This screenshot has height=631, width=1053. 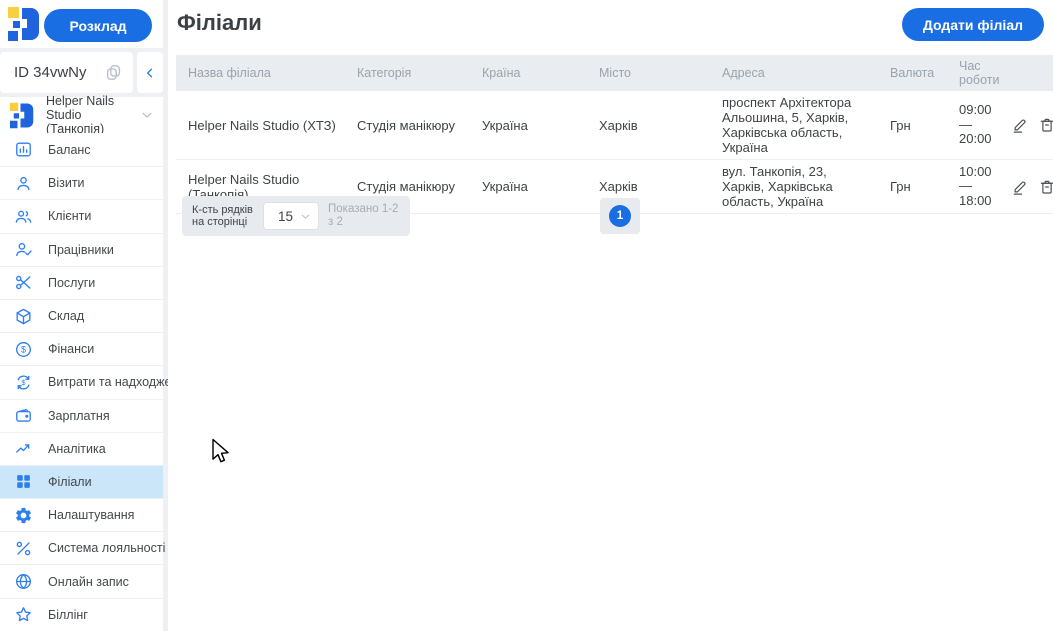 What do you see at coordinates (23, 614) in the screenshot?
I see `star-icon` at bounding box center [23, 614].